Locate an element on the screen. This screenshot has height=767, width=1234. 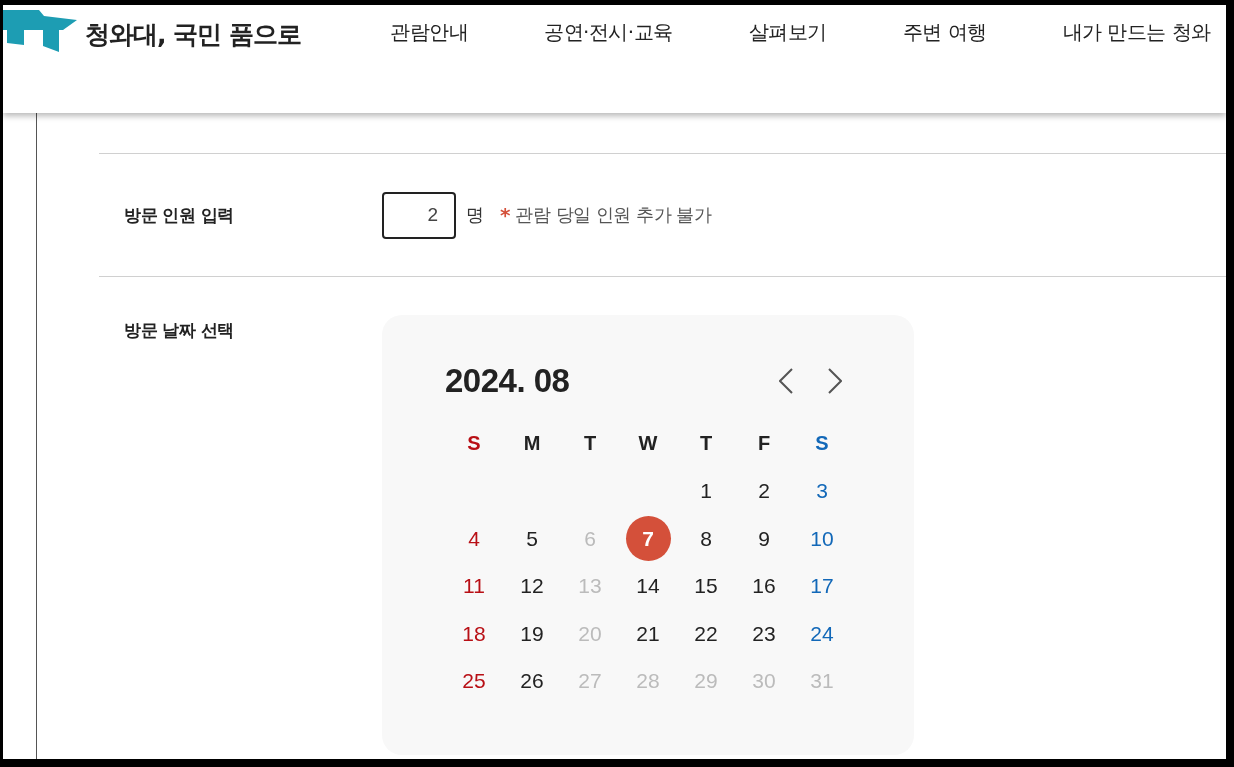
visitor-count-field: 2 is located at coordinates (419, 215).